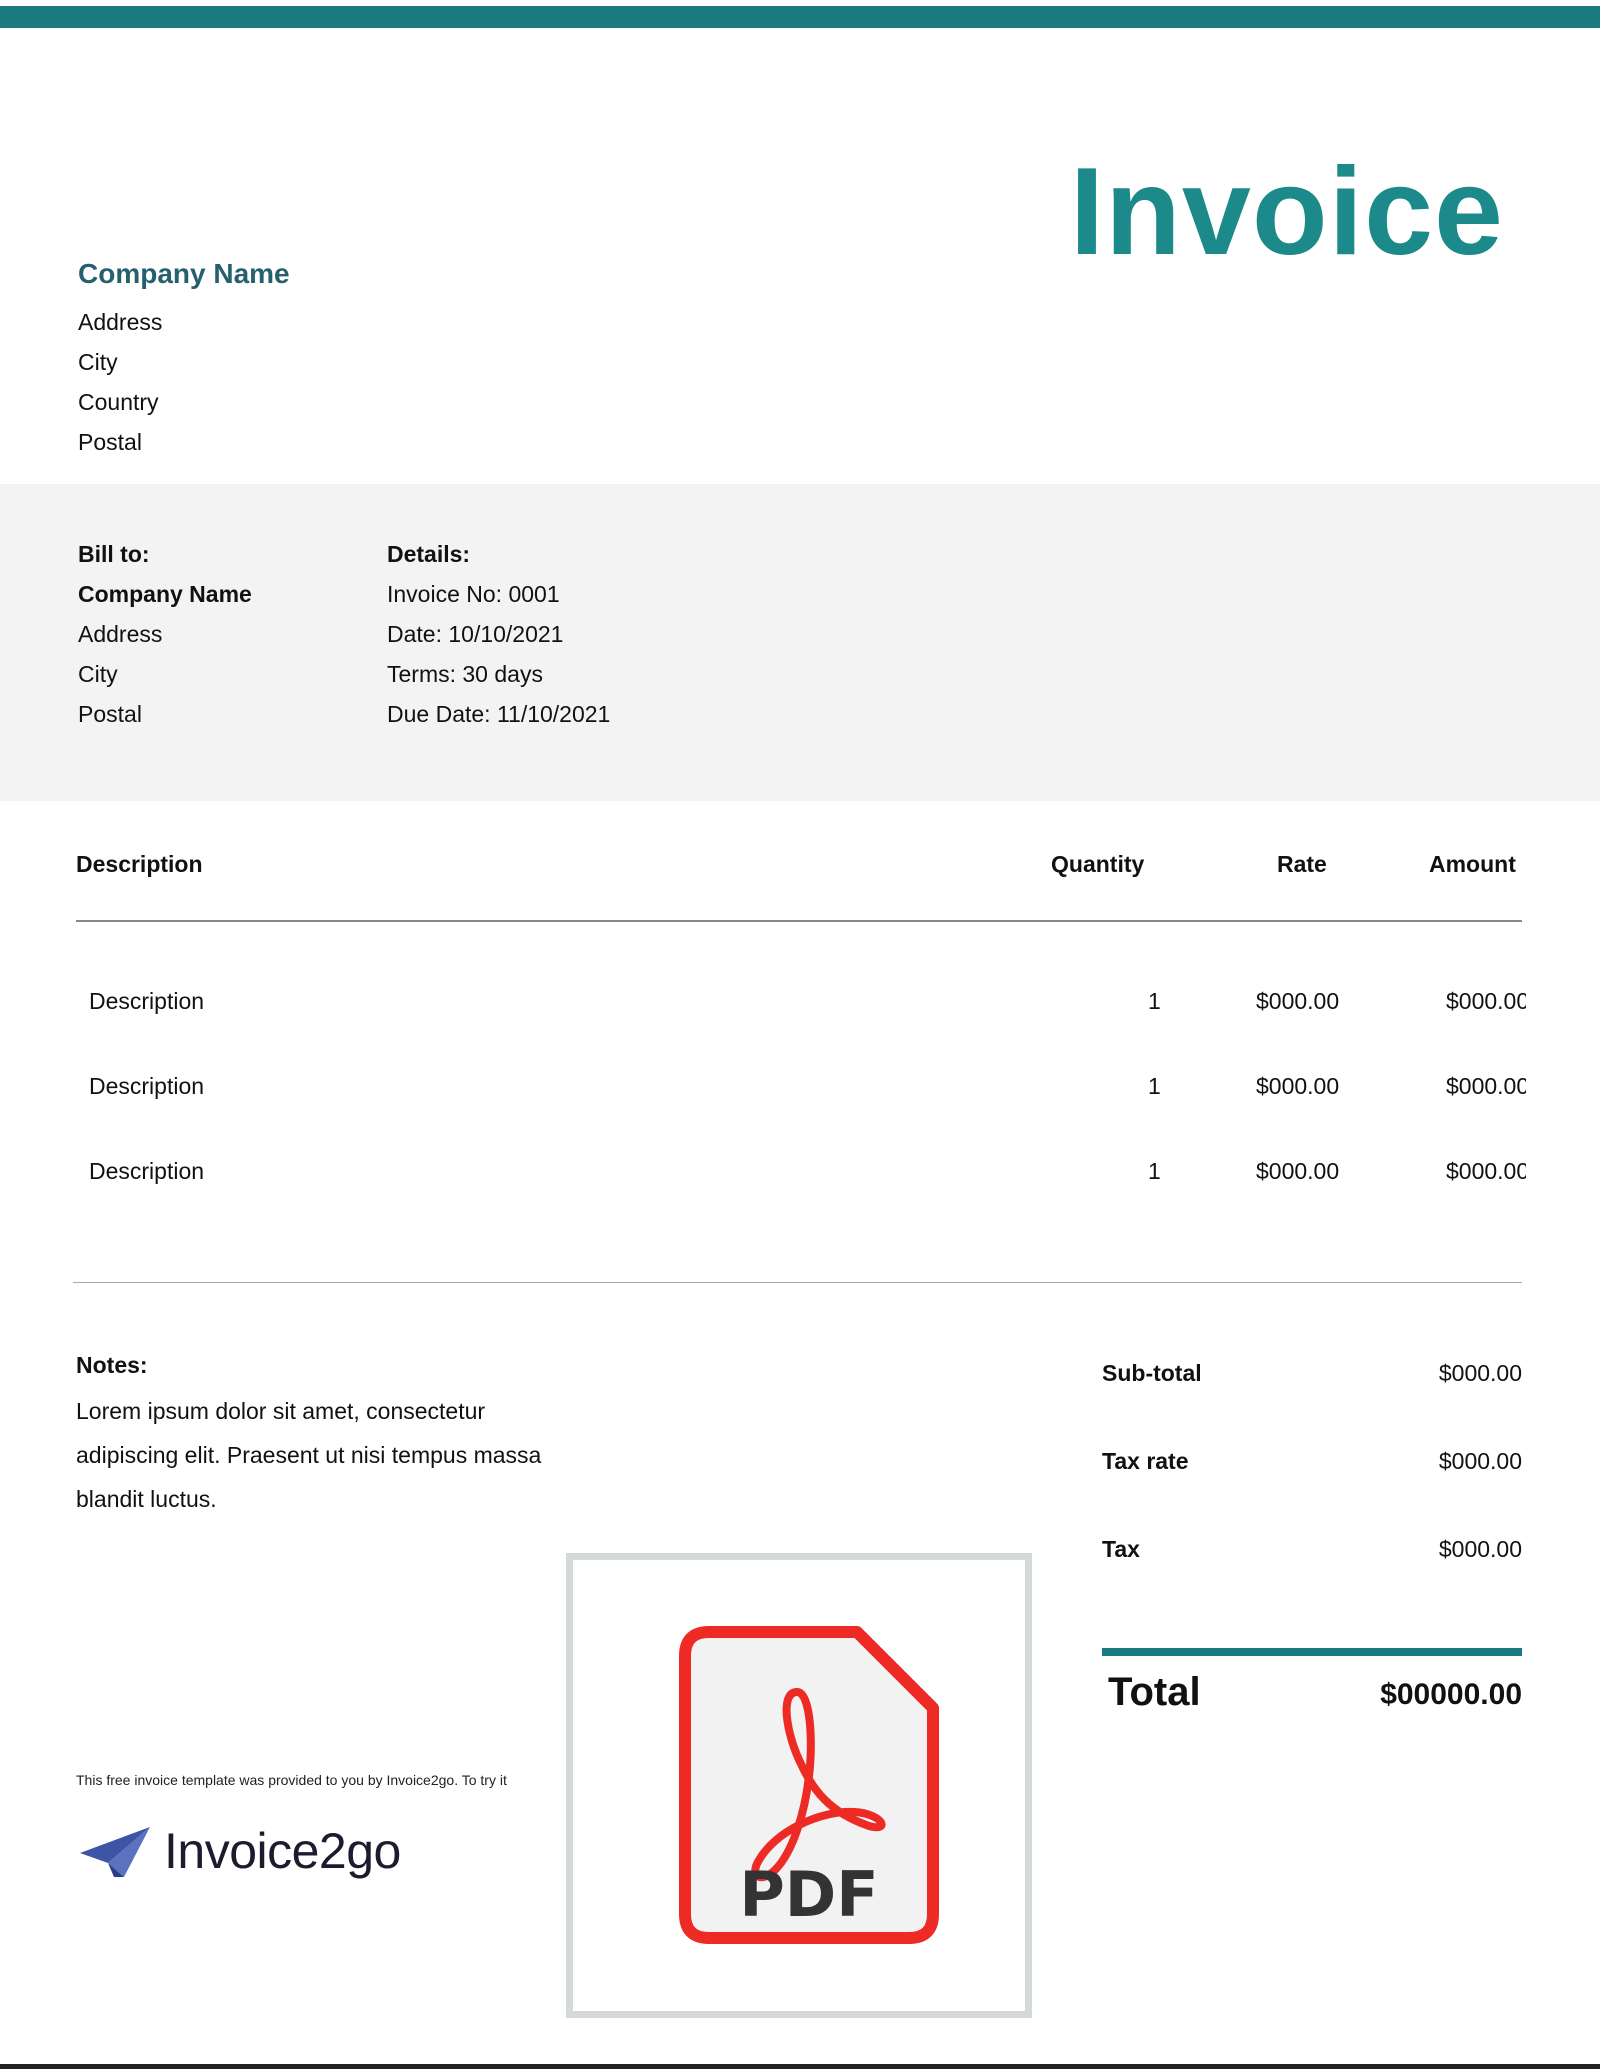  Describe the element at coordinates (800, 2066) in the screenshot. I see `bottom-border` at that location.